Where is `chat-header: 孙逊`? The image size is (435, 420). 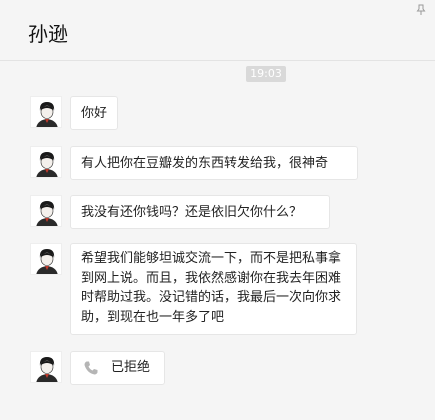 chat-header: 孙逊 is located at coordinates (217, 30).